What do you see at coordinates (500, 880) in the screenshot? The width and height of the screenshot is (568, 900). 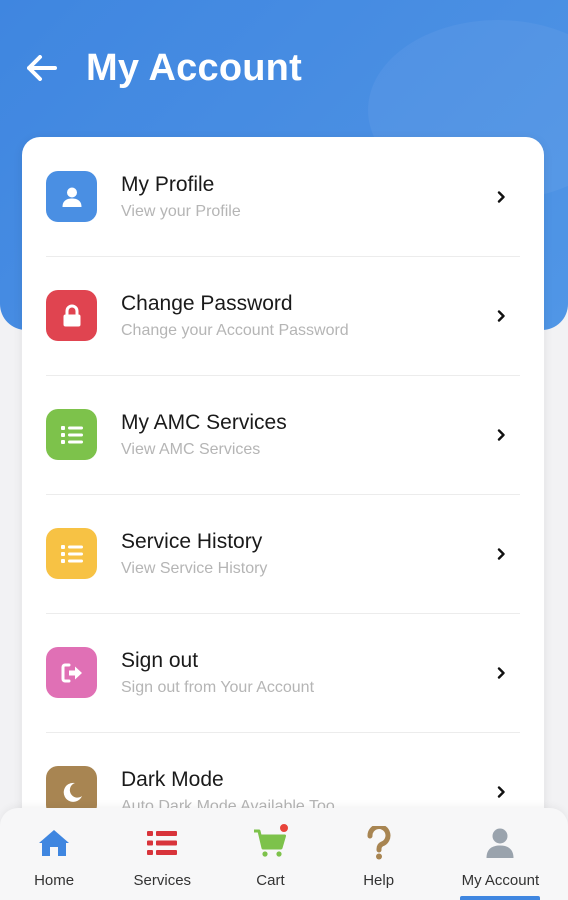 I see `nav-label: My Account` at bounding box center [500, 880].